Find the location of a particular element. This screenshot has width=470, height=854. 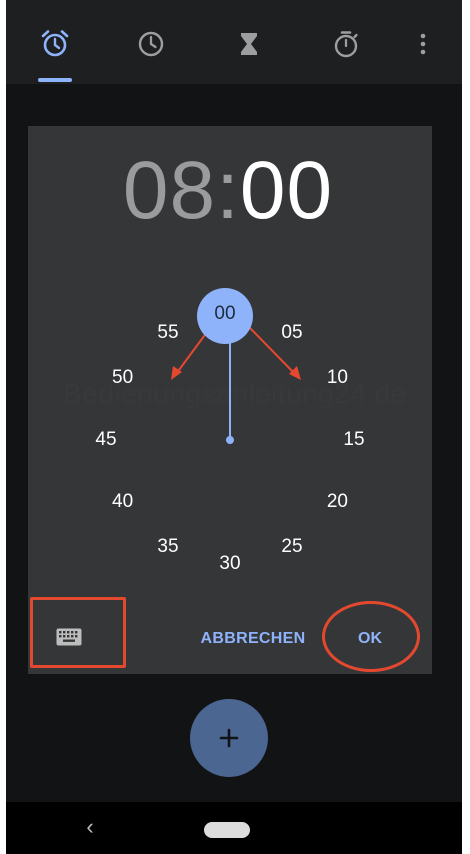

minute-label-40: 40 is located at coordinates (123, 502).